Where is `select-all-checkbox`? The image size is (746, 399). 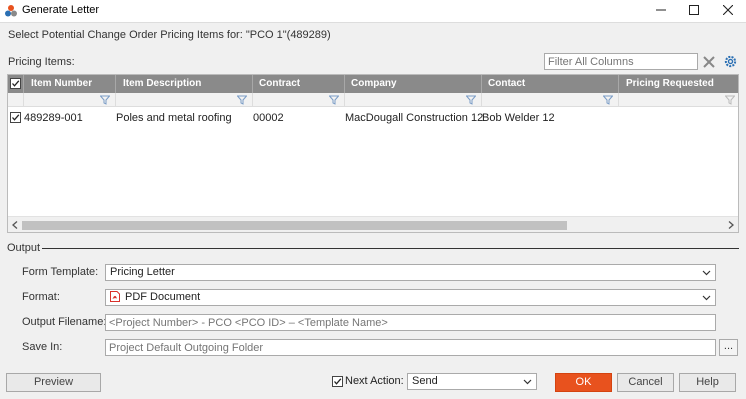
select-all-checkbox is located at coordinates (15, 83).